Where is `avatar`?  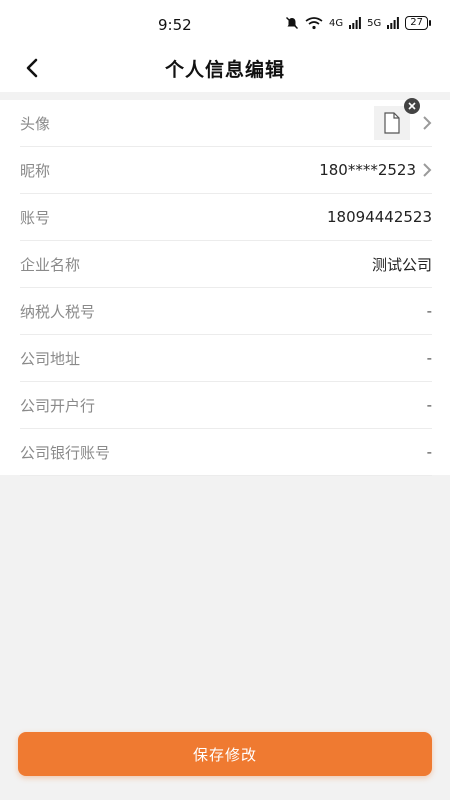 avatar is located at coordinates (397, 119).